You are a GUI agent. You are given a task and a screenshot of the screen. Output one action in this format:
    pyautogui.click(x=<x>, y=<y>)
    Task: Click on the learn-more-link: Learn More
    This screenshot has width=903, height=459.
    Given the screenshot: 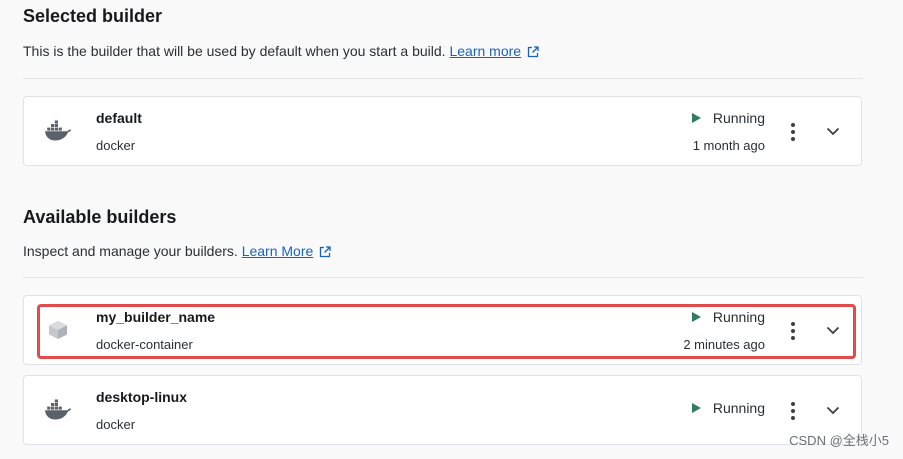 What is the action you would take?
    pyautogui.click(x=278, y=251)
    